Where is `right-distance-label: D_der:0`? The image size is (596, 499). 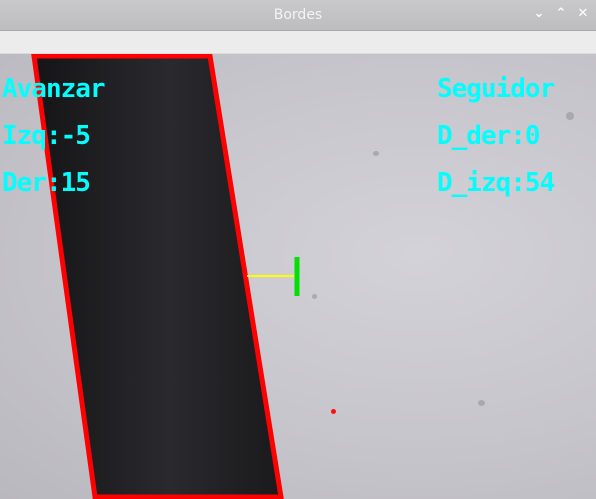 right-distance-label: D_der:0 is located at coordinates (489, 136).